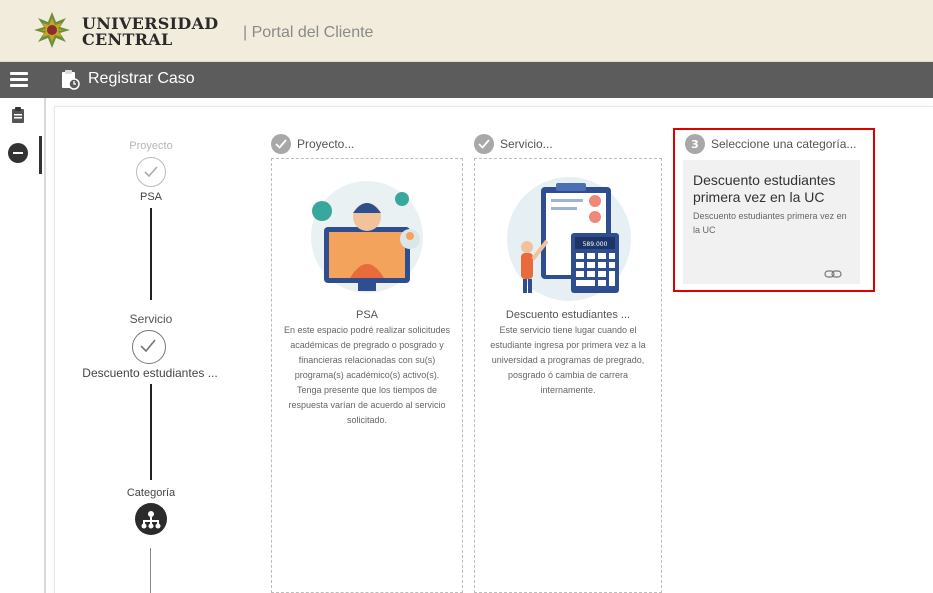 The height and width of the screenshot is (593, 933). I want to click on step-1-check-icon, so click(151, 172).